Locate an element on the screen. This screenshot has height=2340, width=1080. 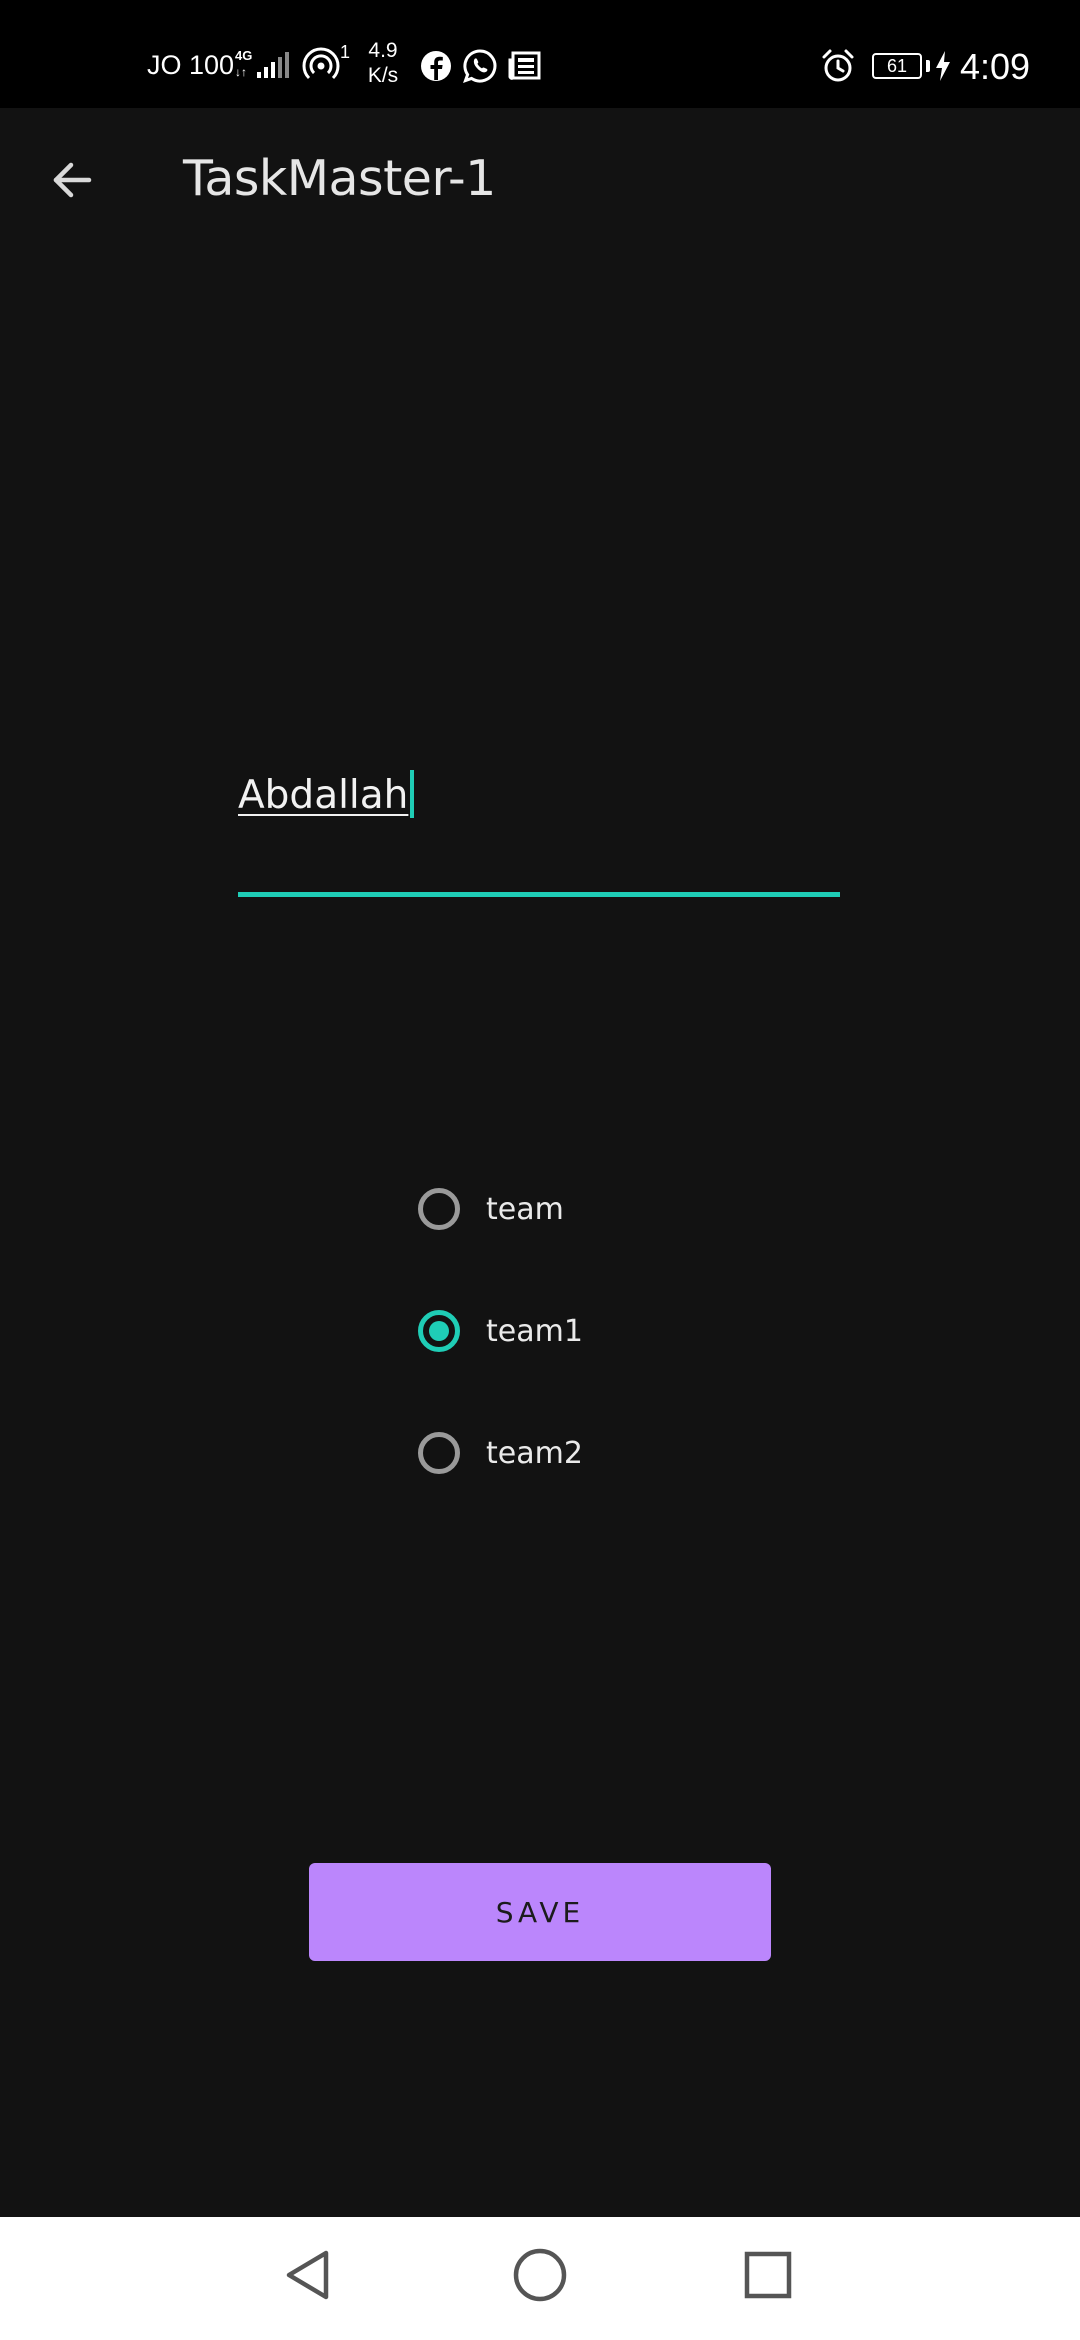
battery-level: 61 is located at coordinates (897, 66).